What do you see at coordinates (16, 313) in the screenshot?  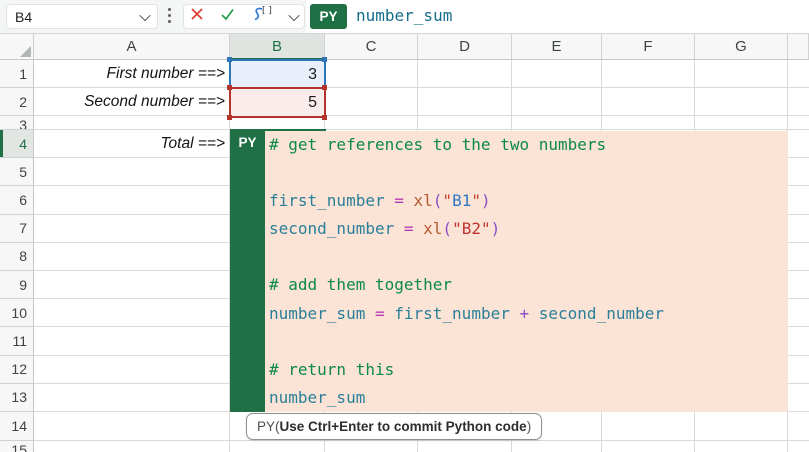 I see `row-header-10: 10` at bounding box center [16, 313].